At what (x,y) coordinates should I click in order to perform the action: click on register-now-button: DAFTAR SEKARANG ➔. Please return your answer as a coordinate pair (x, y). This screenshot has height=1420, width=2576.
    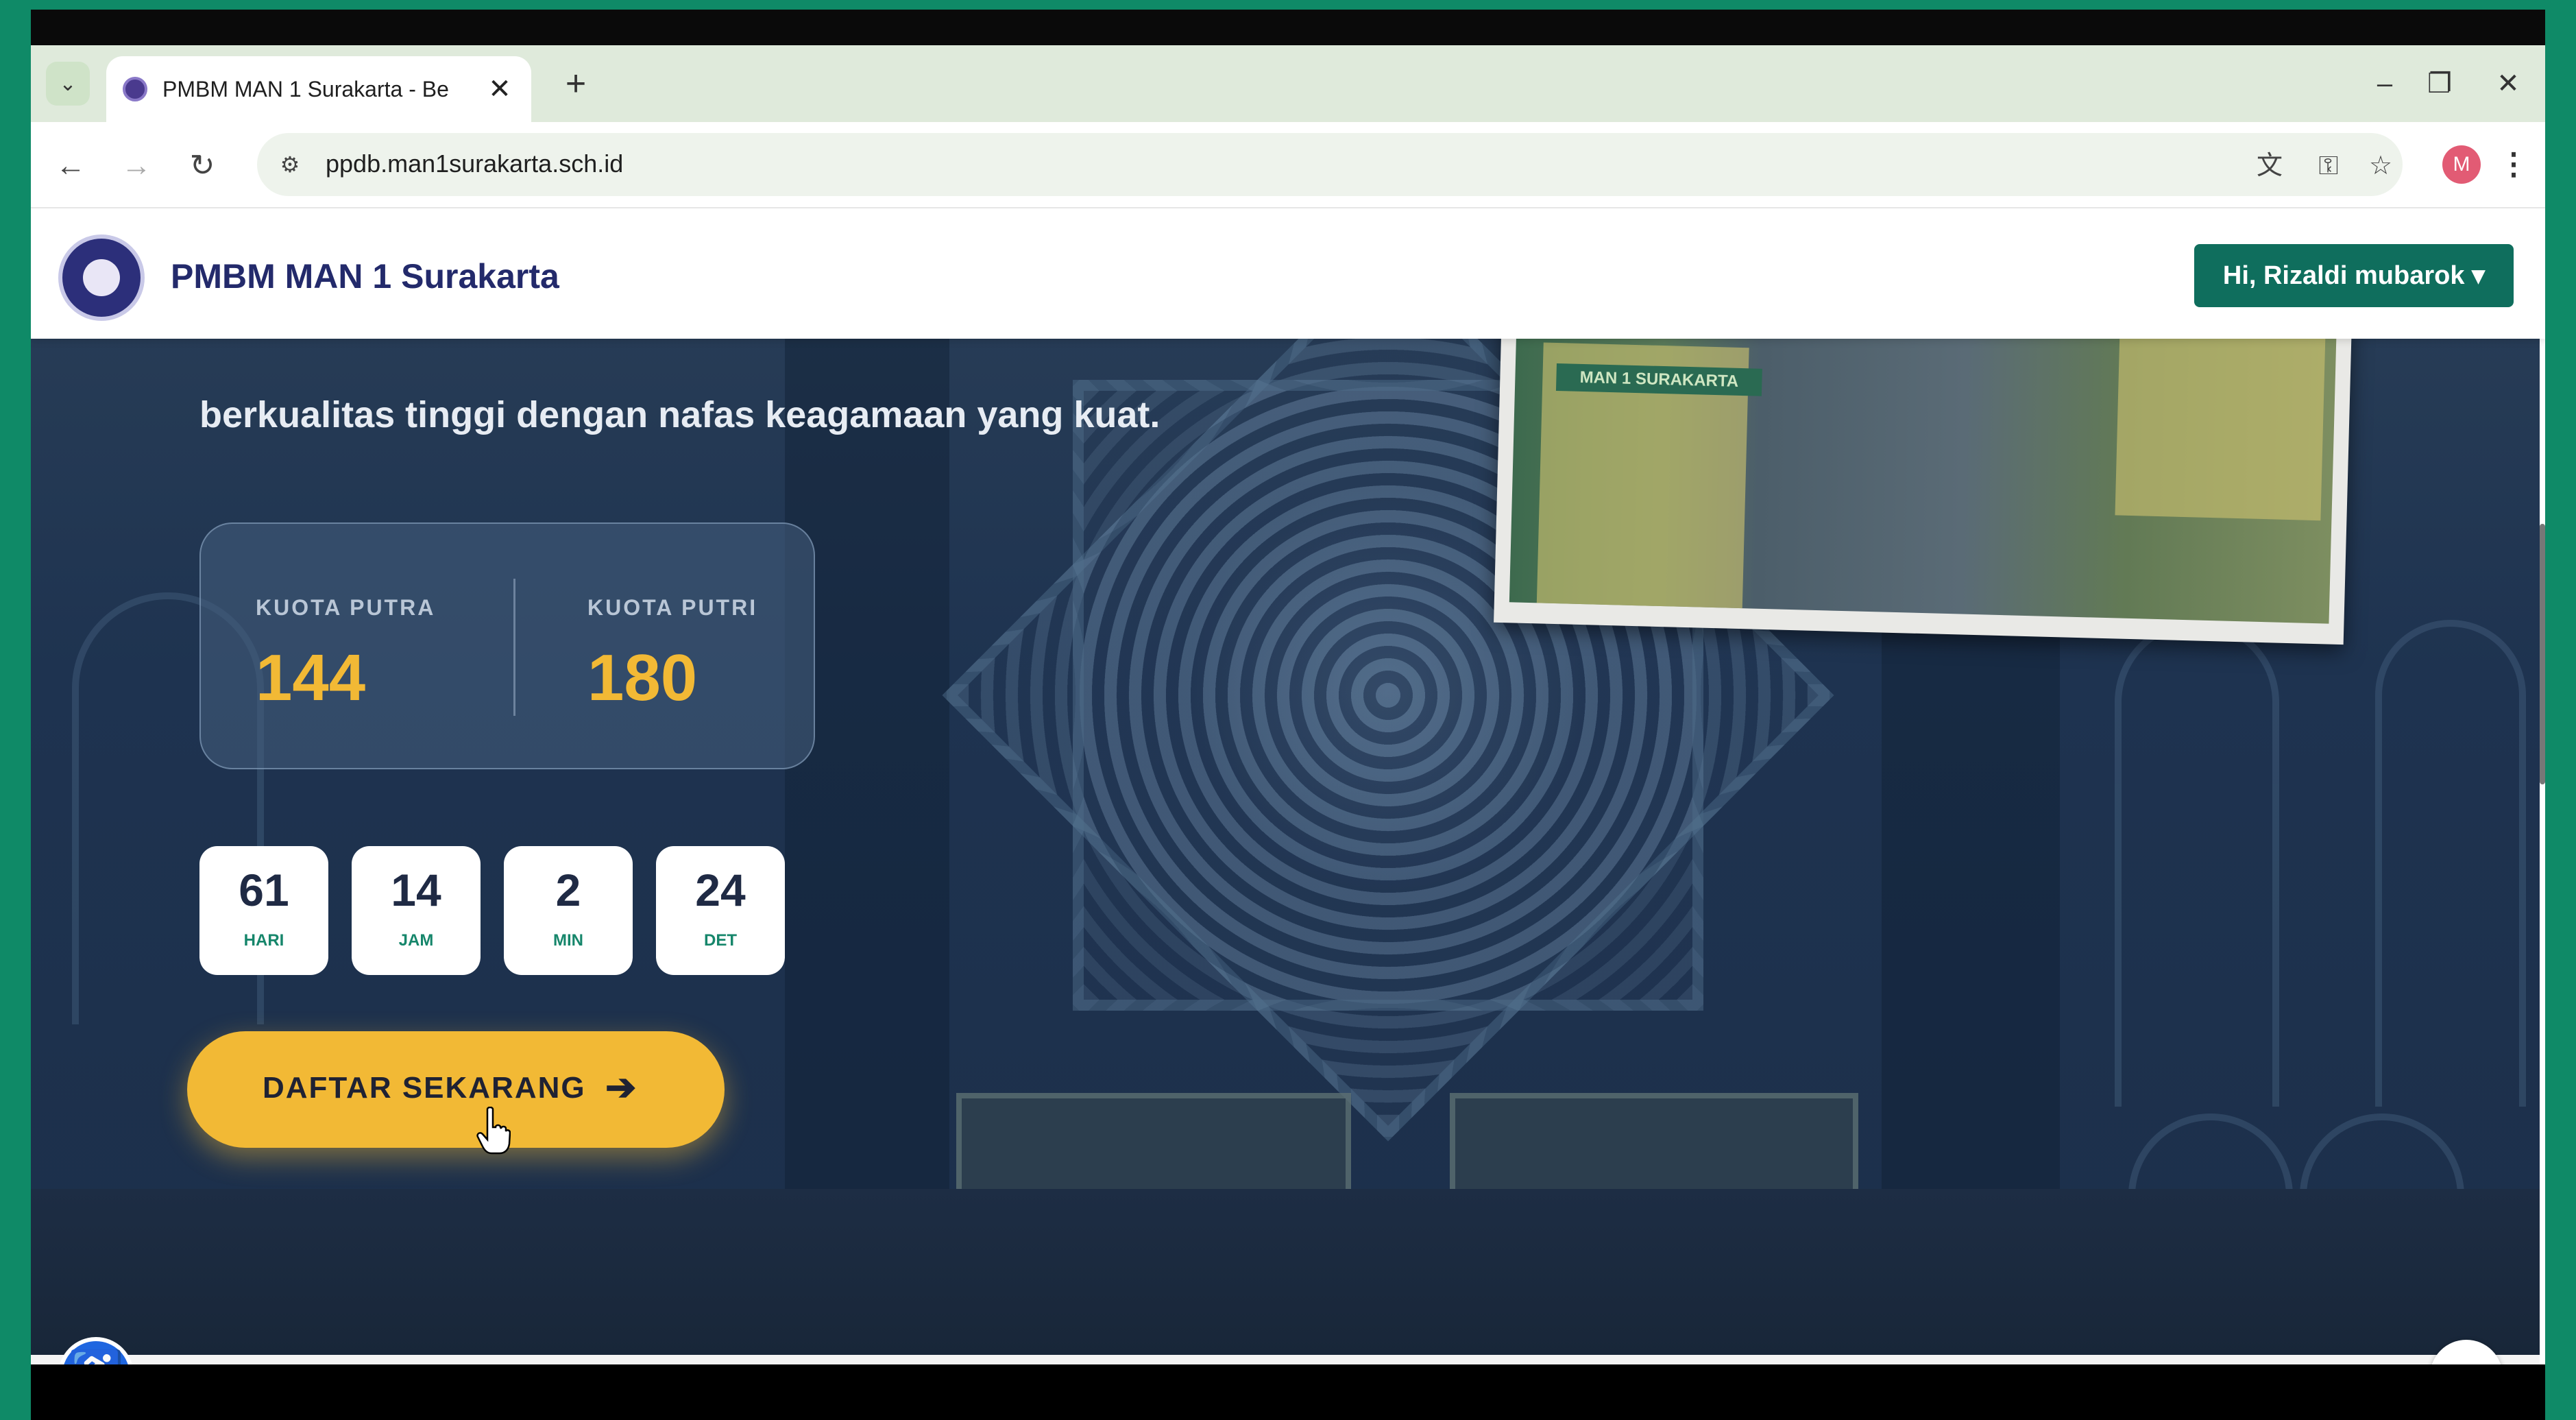
    Looking at the image, I should click on (456, 1089).